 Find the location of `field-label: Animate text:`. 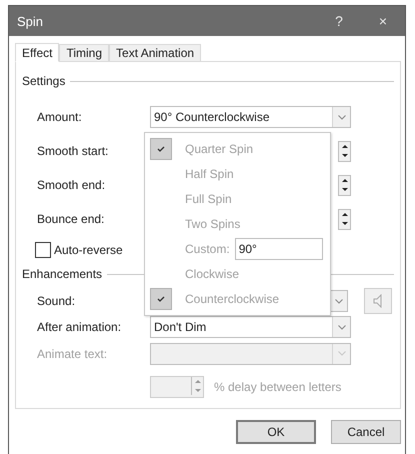

field-label: Animate text: is located at coordinates (72, 353).